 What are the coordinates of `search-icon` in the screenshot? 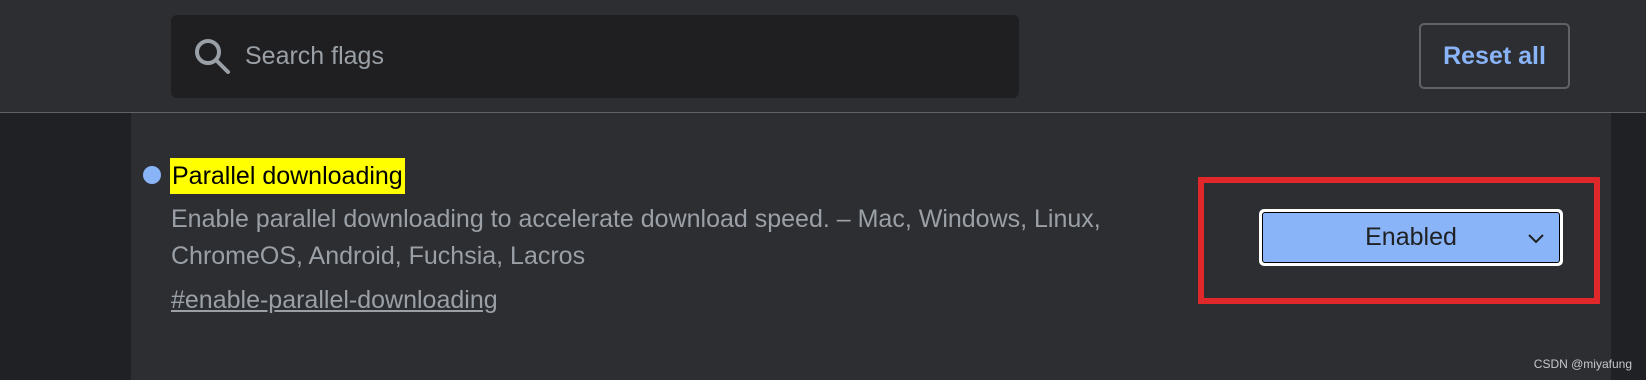 It's located at (213, 57).